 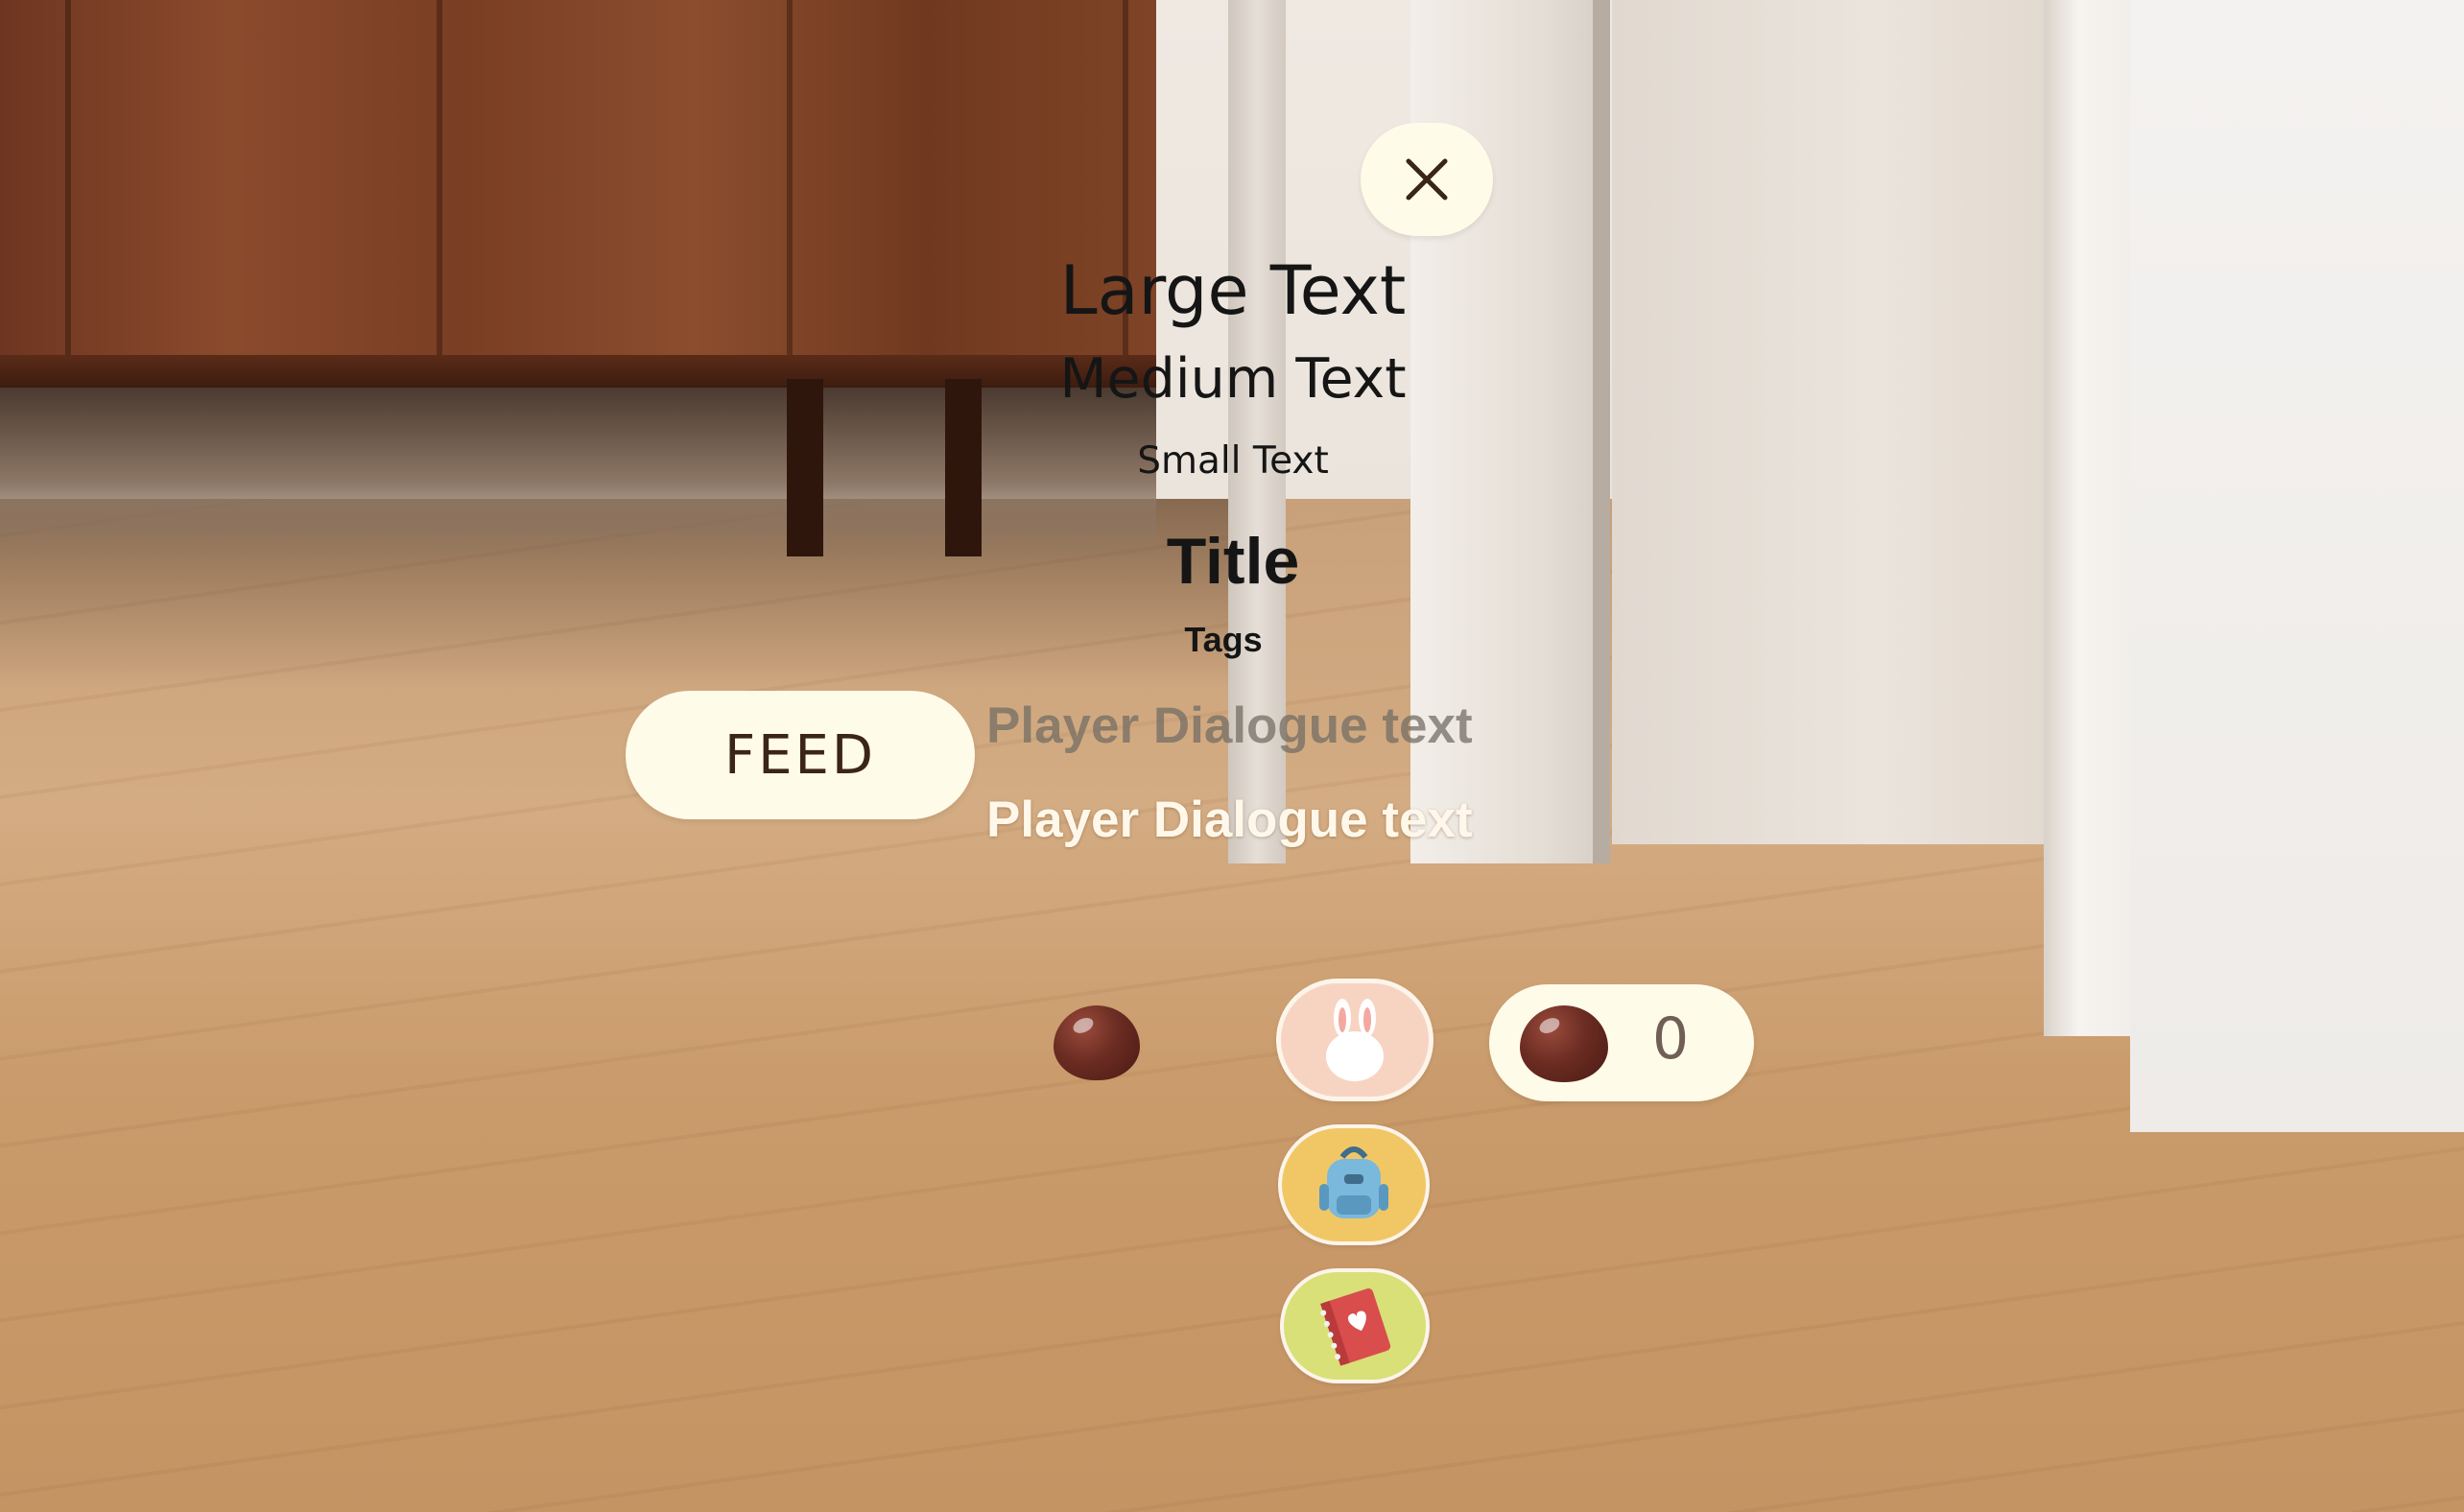 What do you see at coordinates (1274, 726) in the screenshot?
I see `dialogue-option-faded: Player Dialogue text` at bounding box center [1274, 726].